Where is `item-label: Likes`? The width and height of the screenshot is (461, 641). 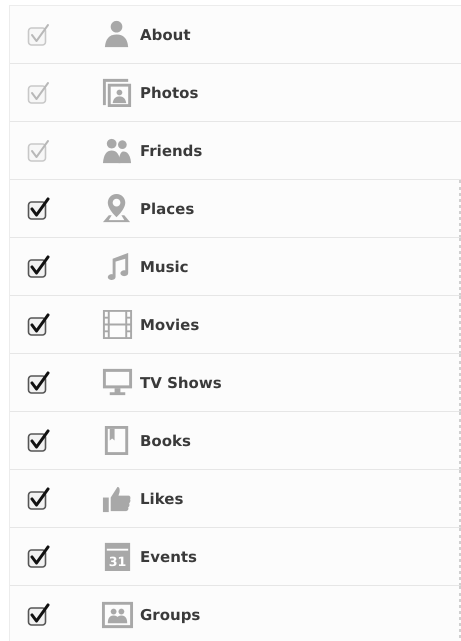 item-label: Likes is located at coordinates (162, 499).